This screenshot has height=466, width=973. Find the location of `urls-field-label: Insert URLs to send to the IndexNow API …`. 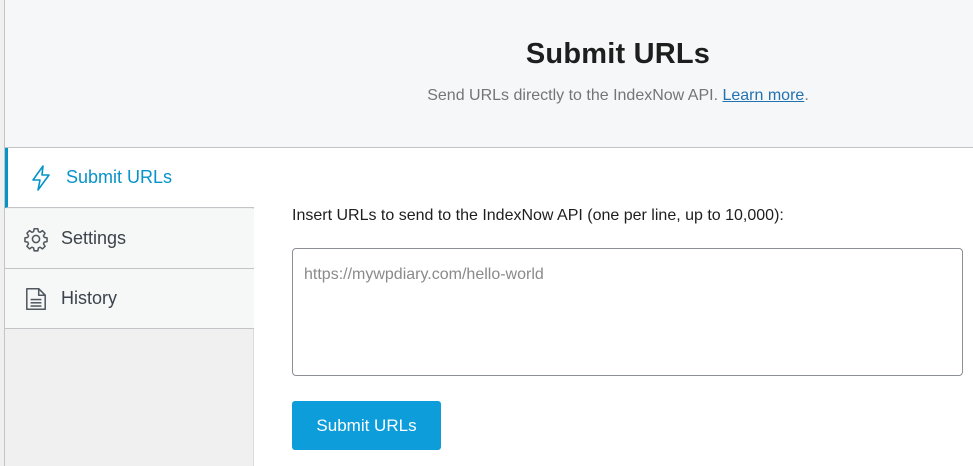

urls-field-label: Insert URLs to send to the IndexNow API … is located at coordinates (538, 215).